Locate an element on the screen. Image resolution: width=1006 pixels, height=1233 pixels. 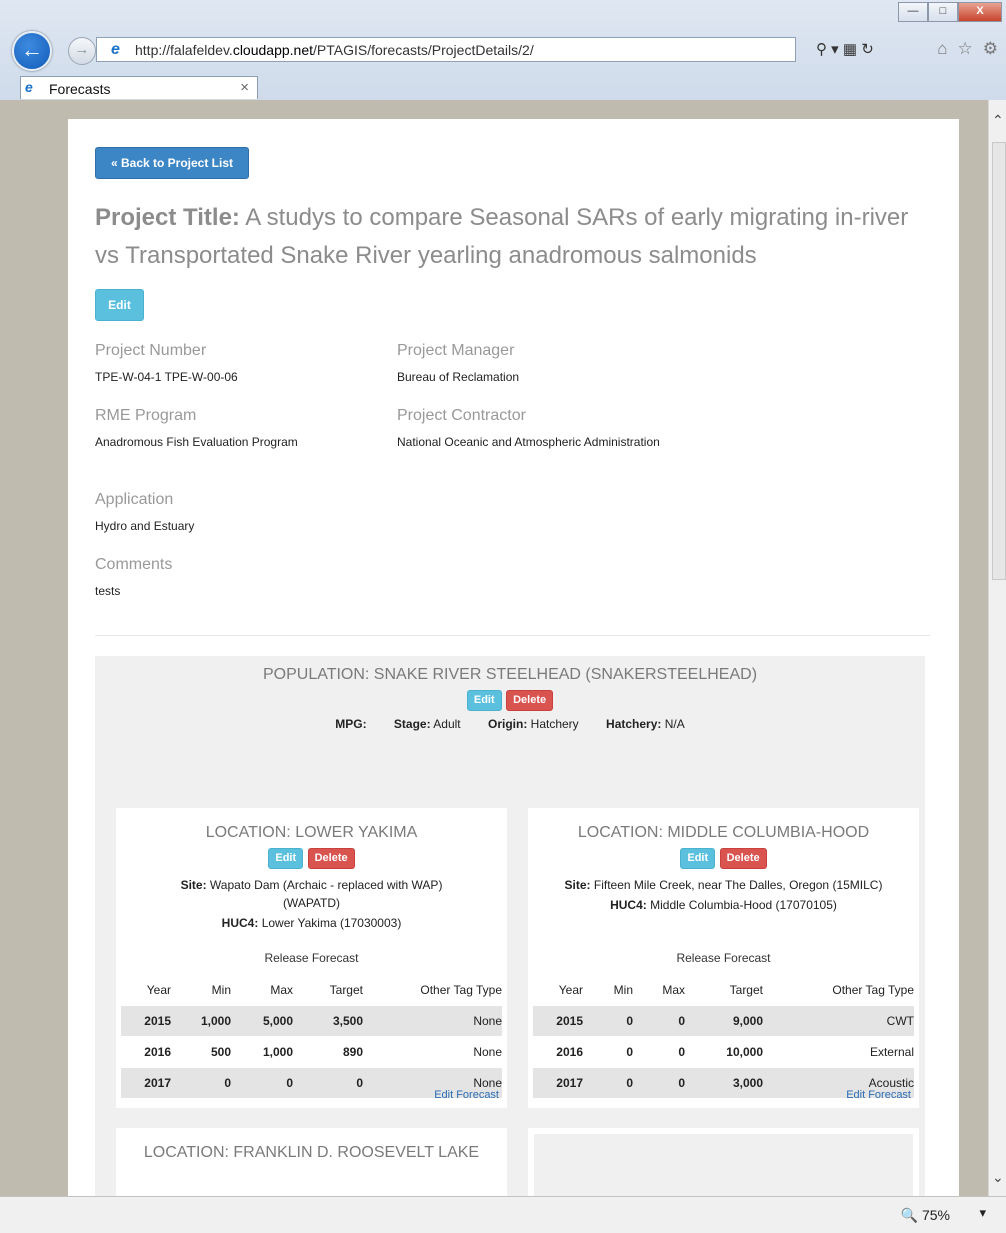
hatchery-value: N/A is located at coordinates (674, 724).